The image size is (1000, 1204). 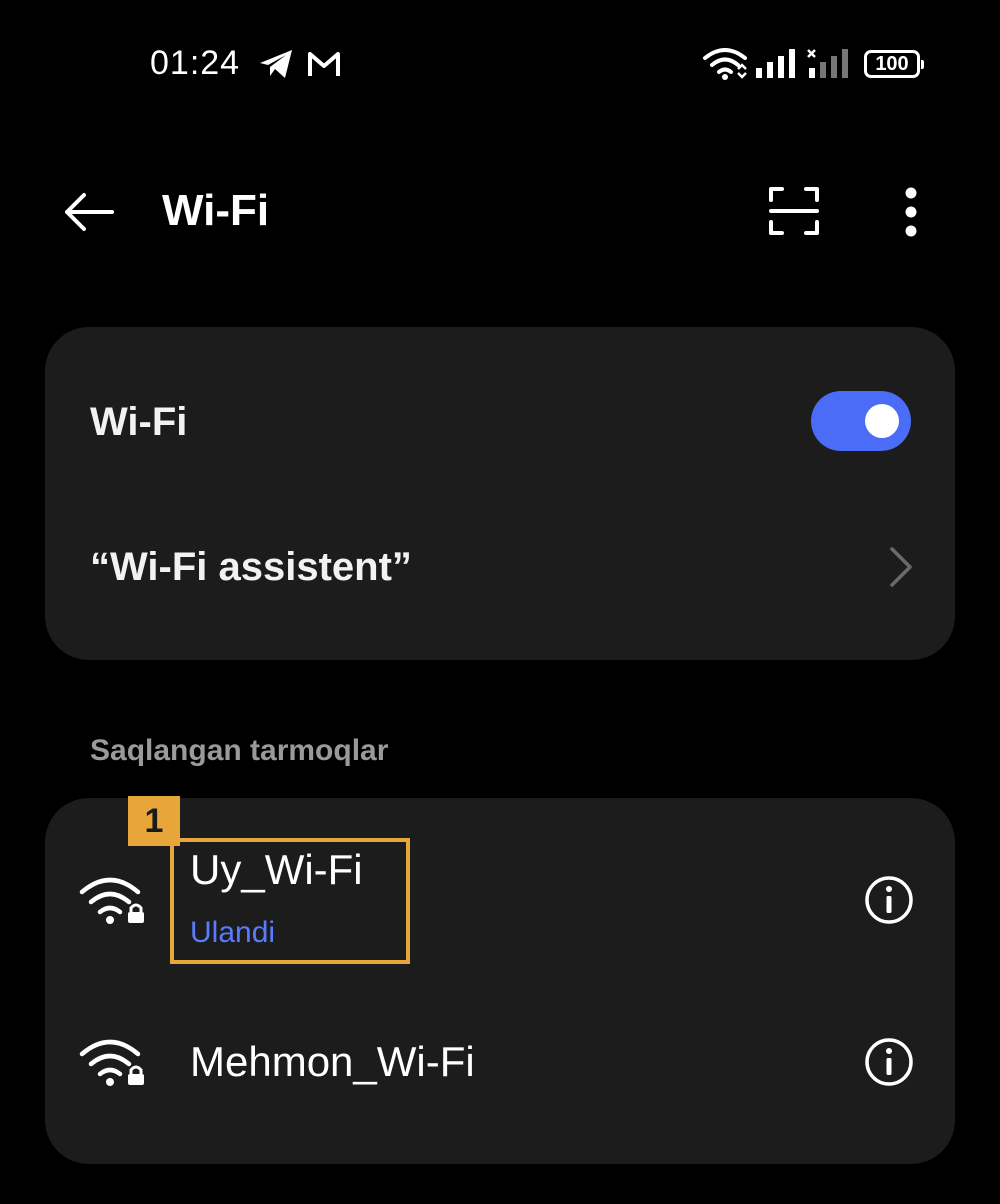 I want to click on more-vertical-icon, so click(x=911, y=212).